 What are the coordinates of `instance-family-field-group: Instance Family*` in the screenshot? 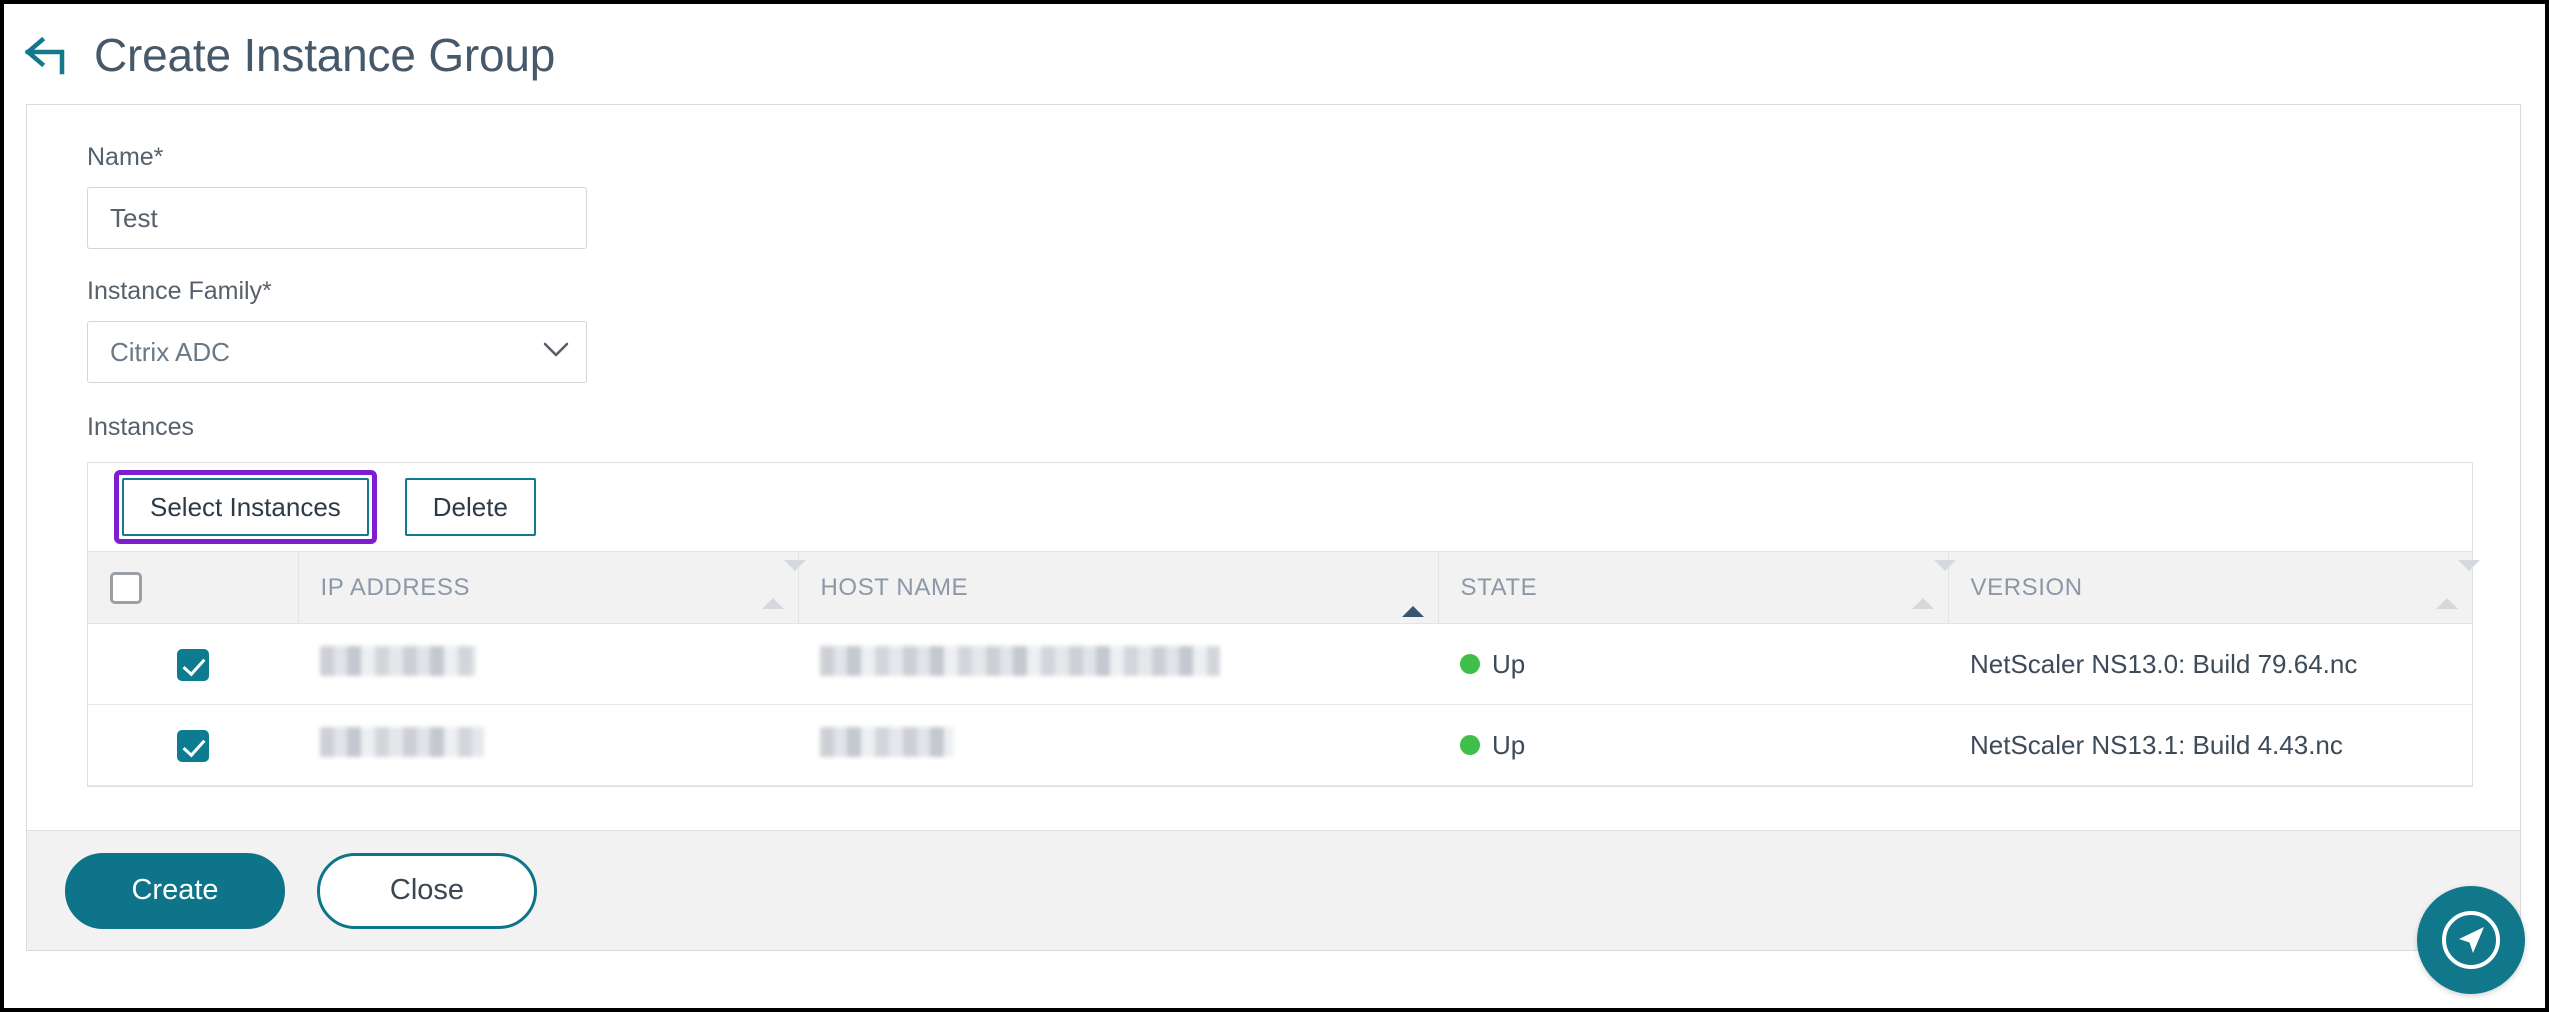 It's located at (1303, 331).